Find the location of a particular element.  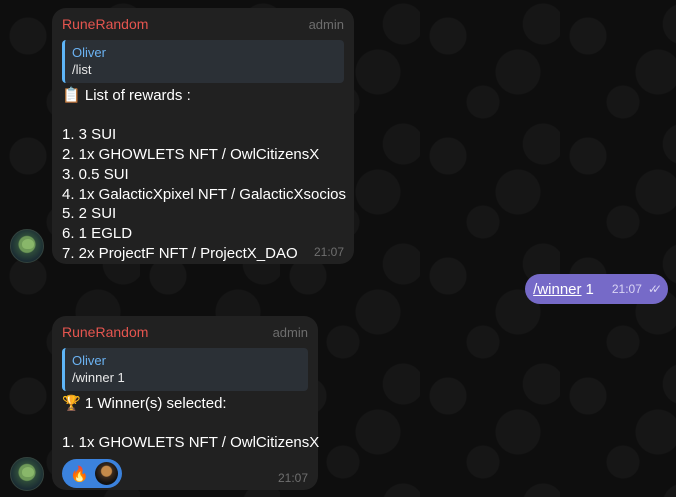

list-item: 5. 2 SUI is located at coordinates (89, 214).